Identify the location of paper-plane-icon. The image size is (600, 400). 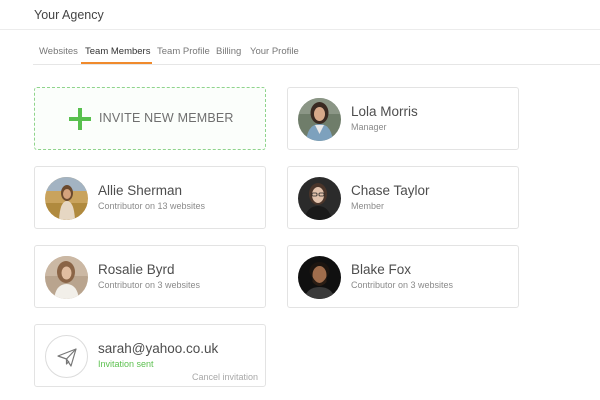
(66, 356).